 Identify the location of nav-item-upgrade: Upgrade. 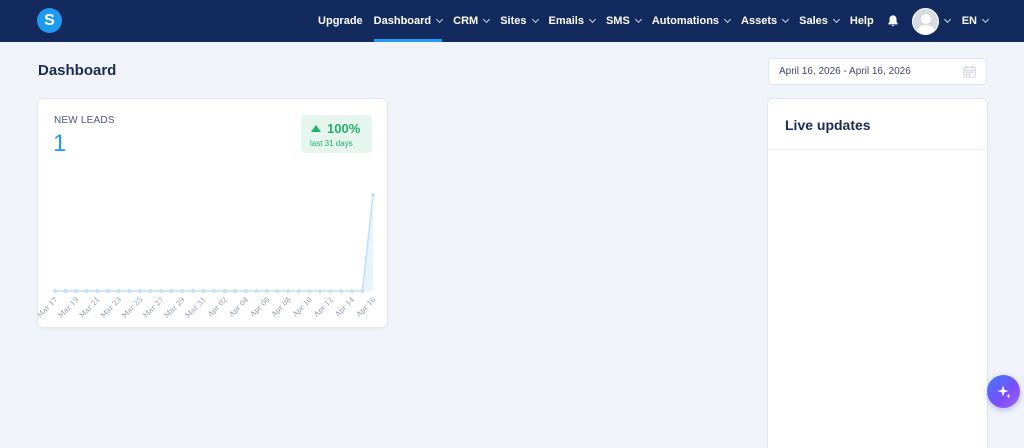
(340, 21).